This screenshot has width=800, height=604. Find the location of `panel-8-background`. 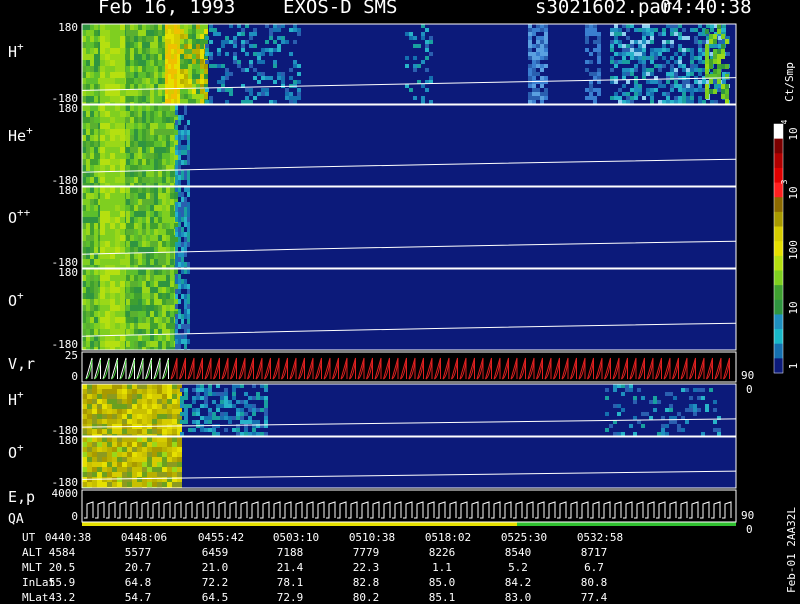

panel-8-background is located at coordinates (409, 506).